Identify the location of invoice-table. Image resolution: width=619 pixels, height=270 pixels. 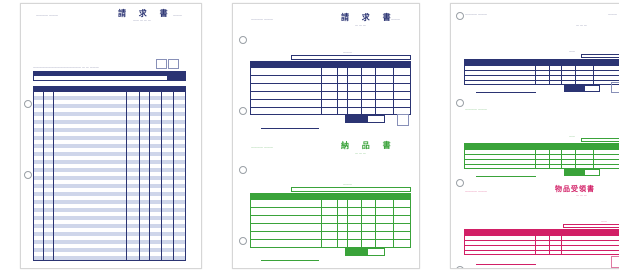
(330, 91).